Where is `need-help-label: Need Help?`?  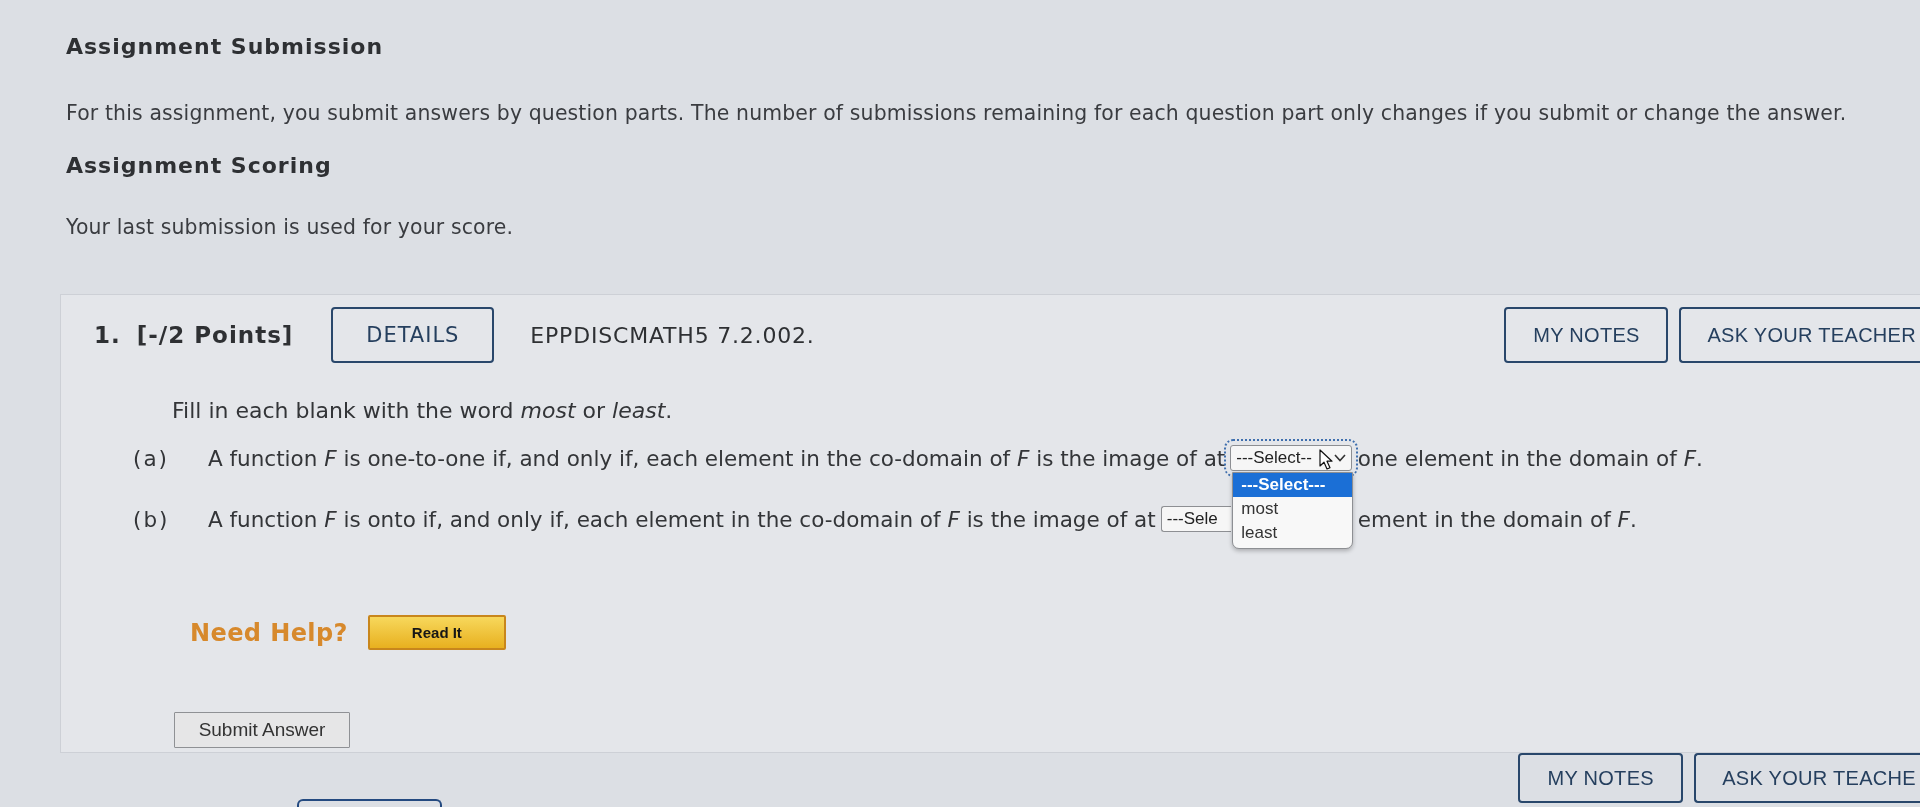
need-help-label: Need Help? is located at coordinates (269, 632).